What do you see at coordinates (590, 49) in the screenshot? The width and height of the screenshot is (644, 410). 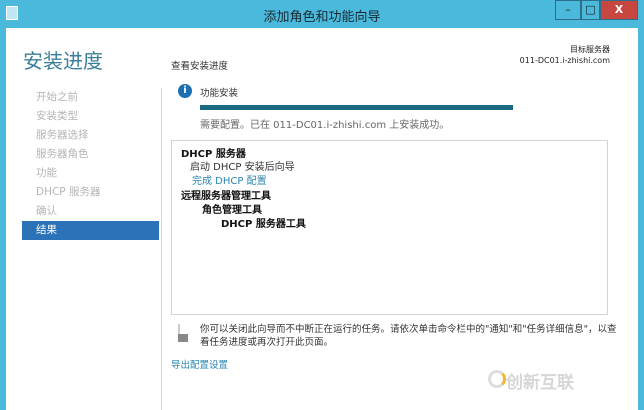 I see `target-server-label: 目标服务器` at bounding box center [590, 49].